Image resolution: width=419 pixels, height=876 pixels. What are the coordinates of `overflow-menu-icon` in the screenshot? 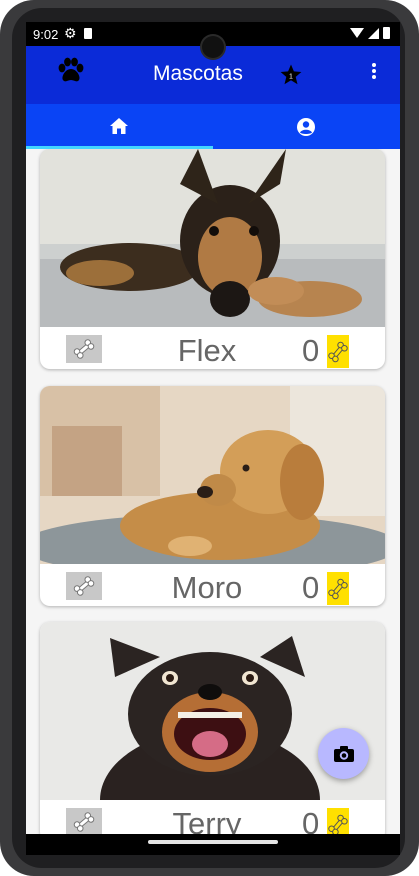 It's located at (374, 73).